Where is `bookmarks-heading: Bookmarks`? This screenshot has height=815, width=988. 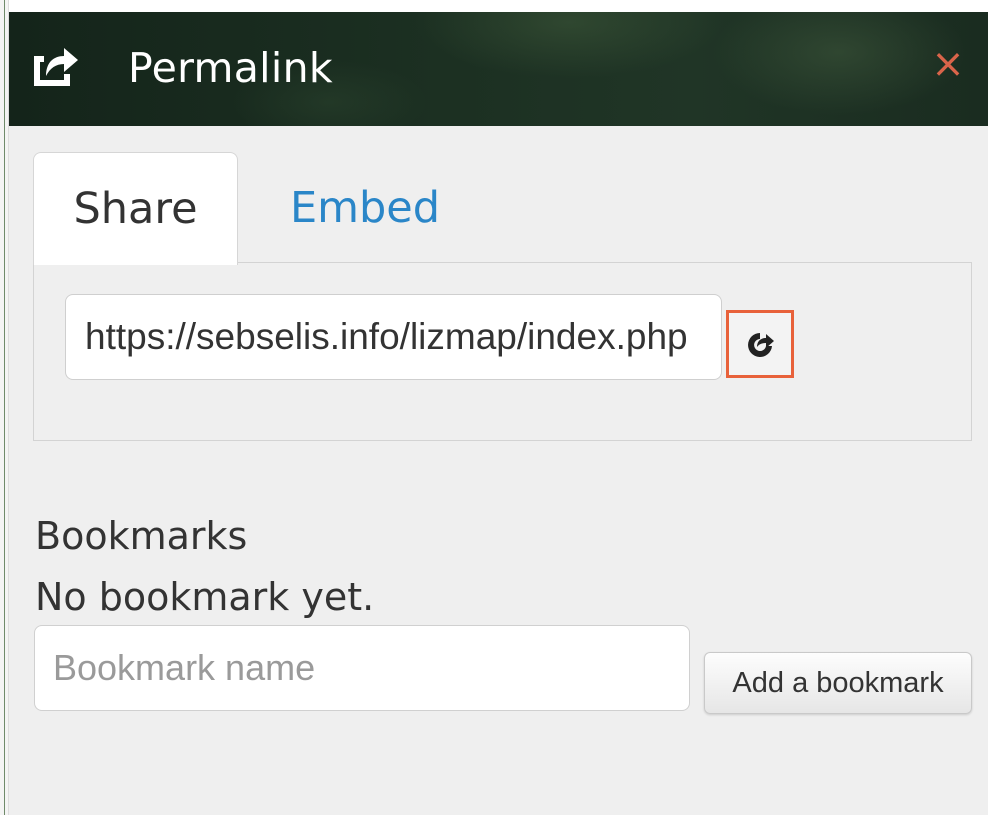 bookmarks-heading: Bookmarks is located at coordinates (141, 536).